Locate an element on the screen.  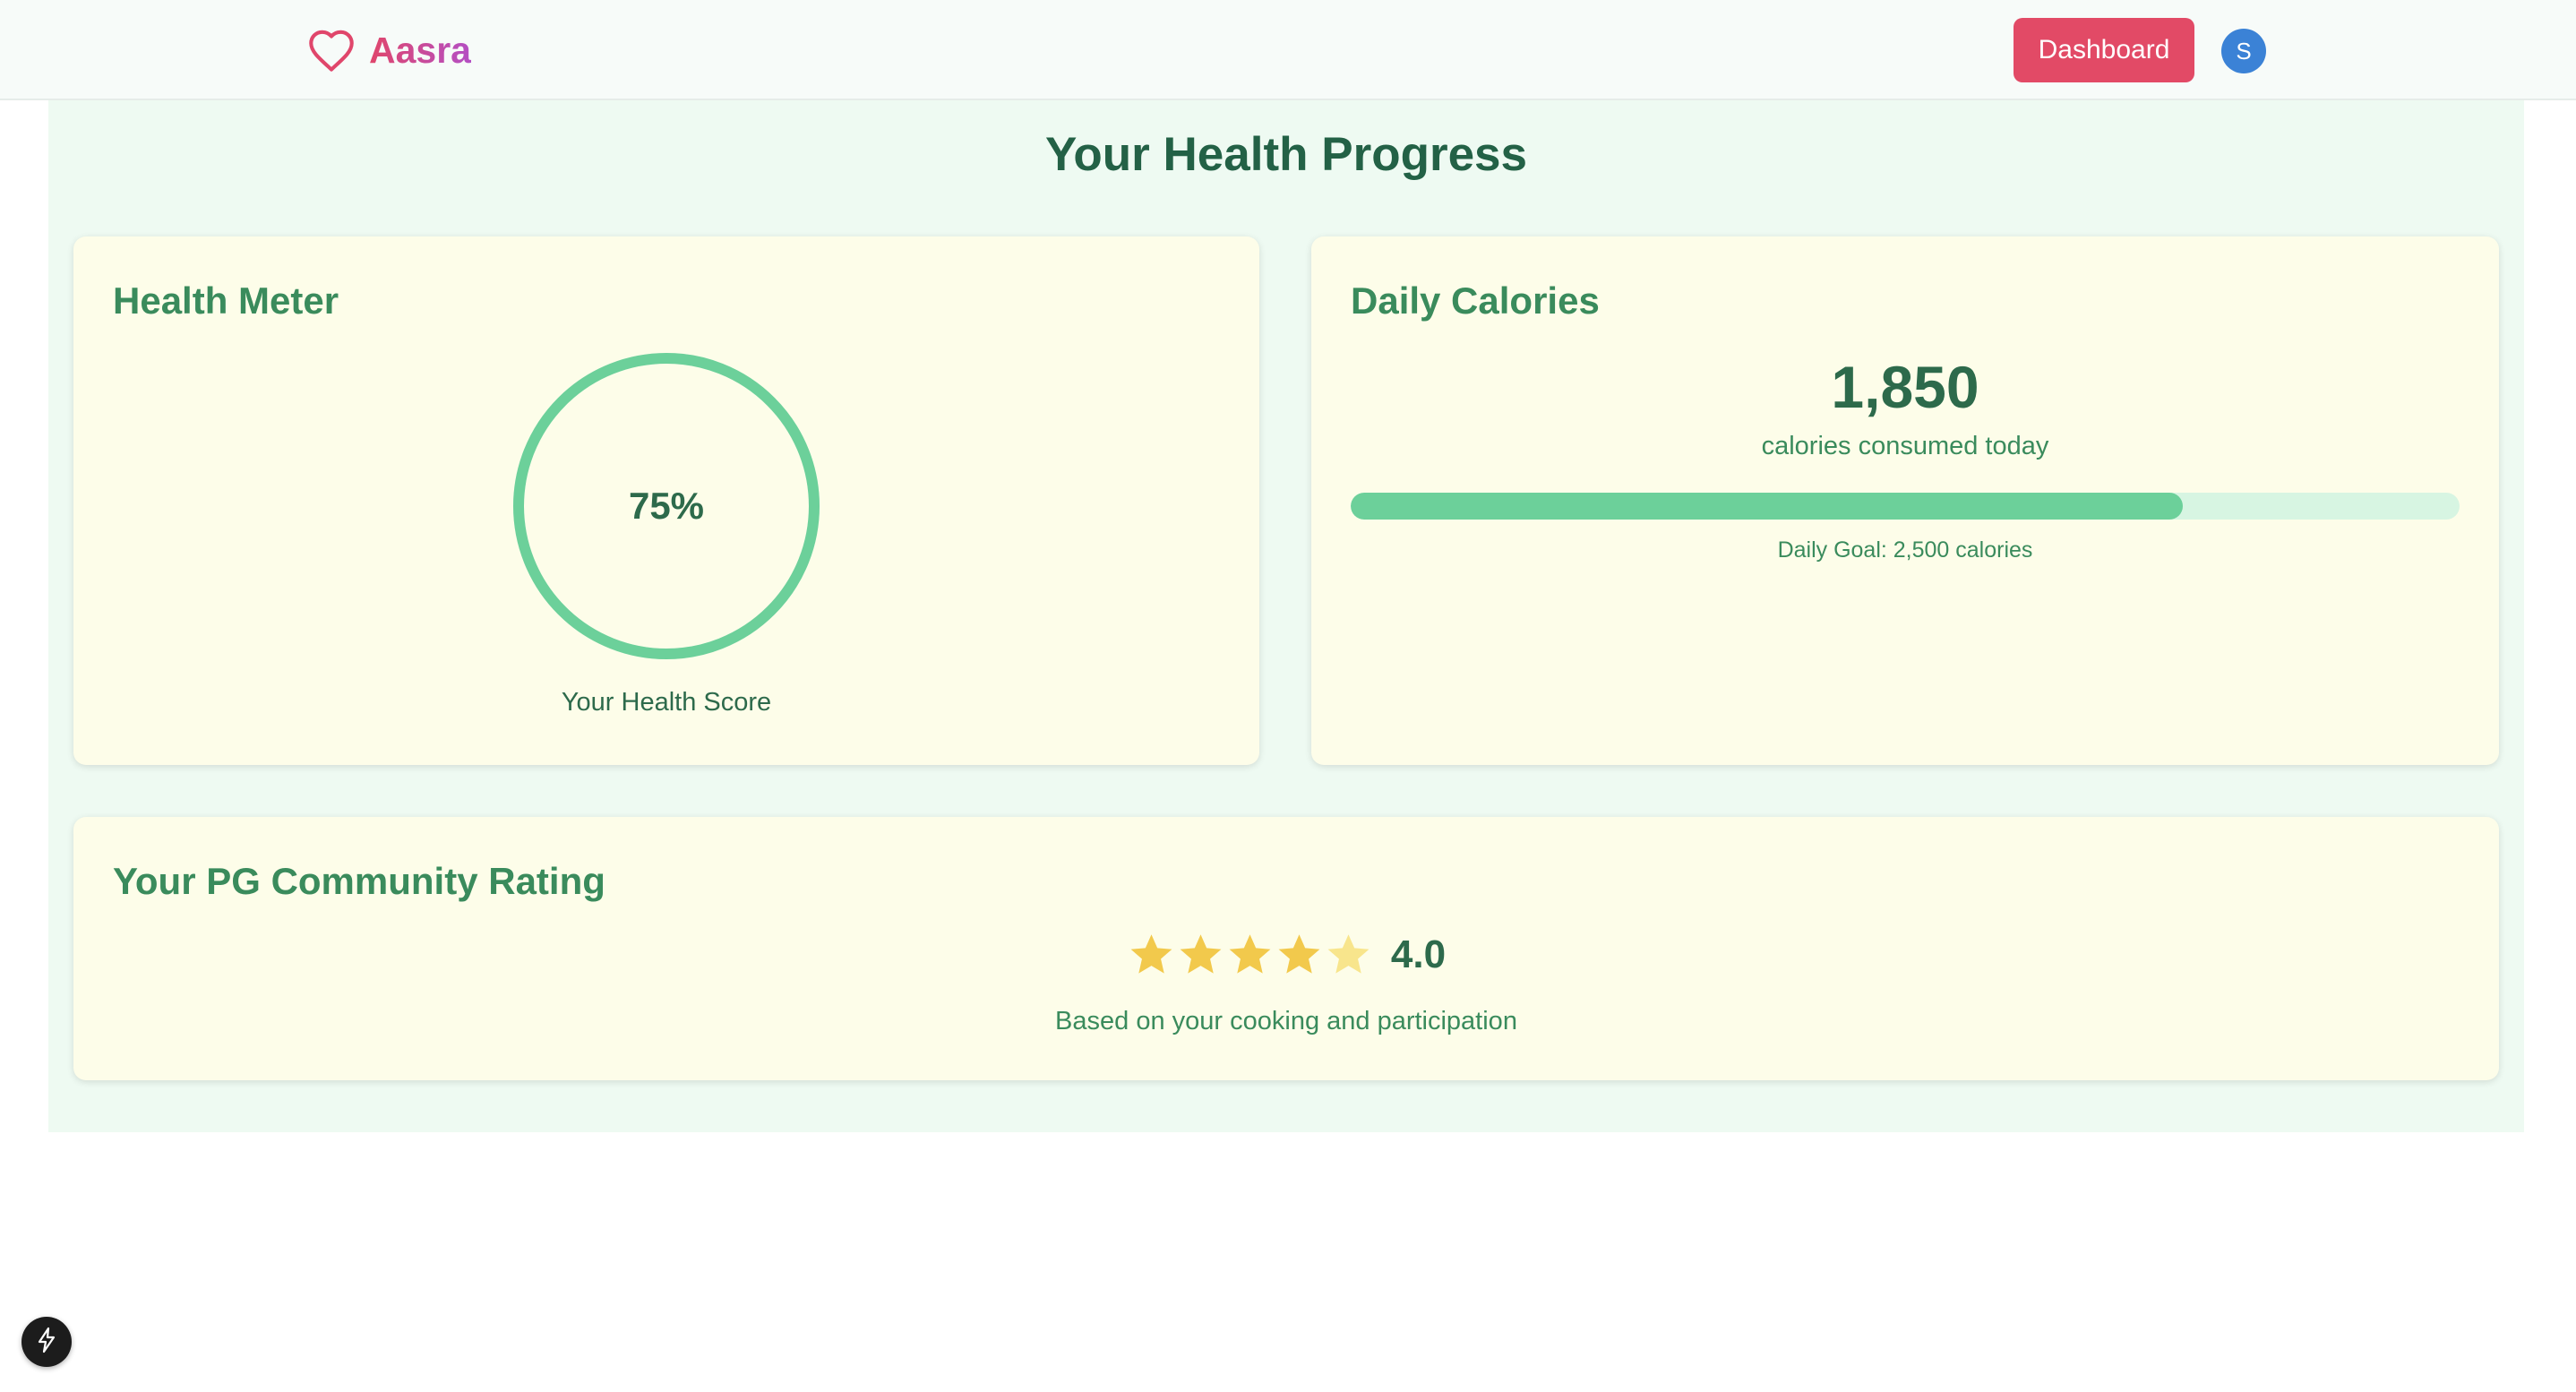
star-empty-icon is located at coordinates (1348, 954).